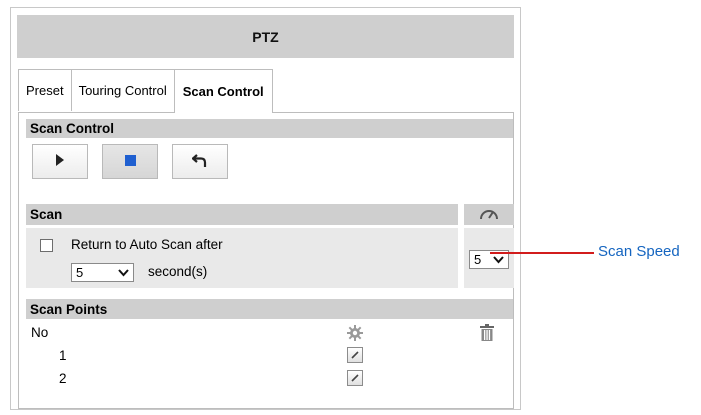  I want to click on auto-scan-checkbox, so click(46, 245).